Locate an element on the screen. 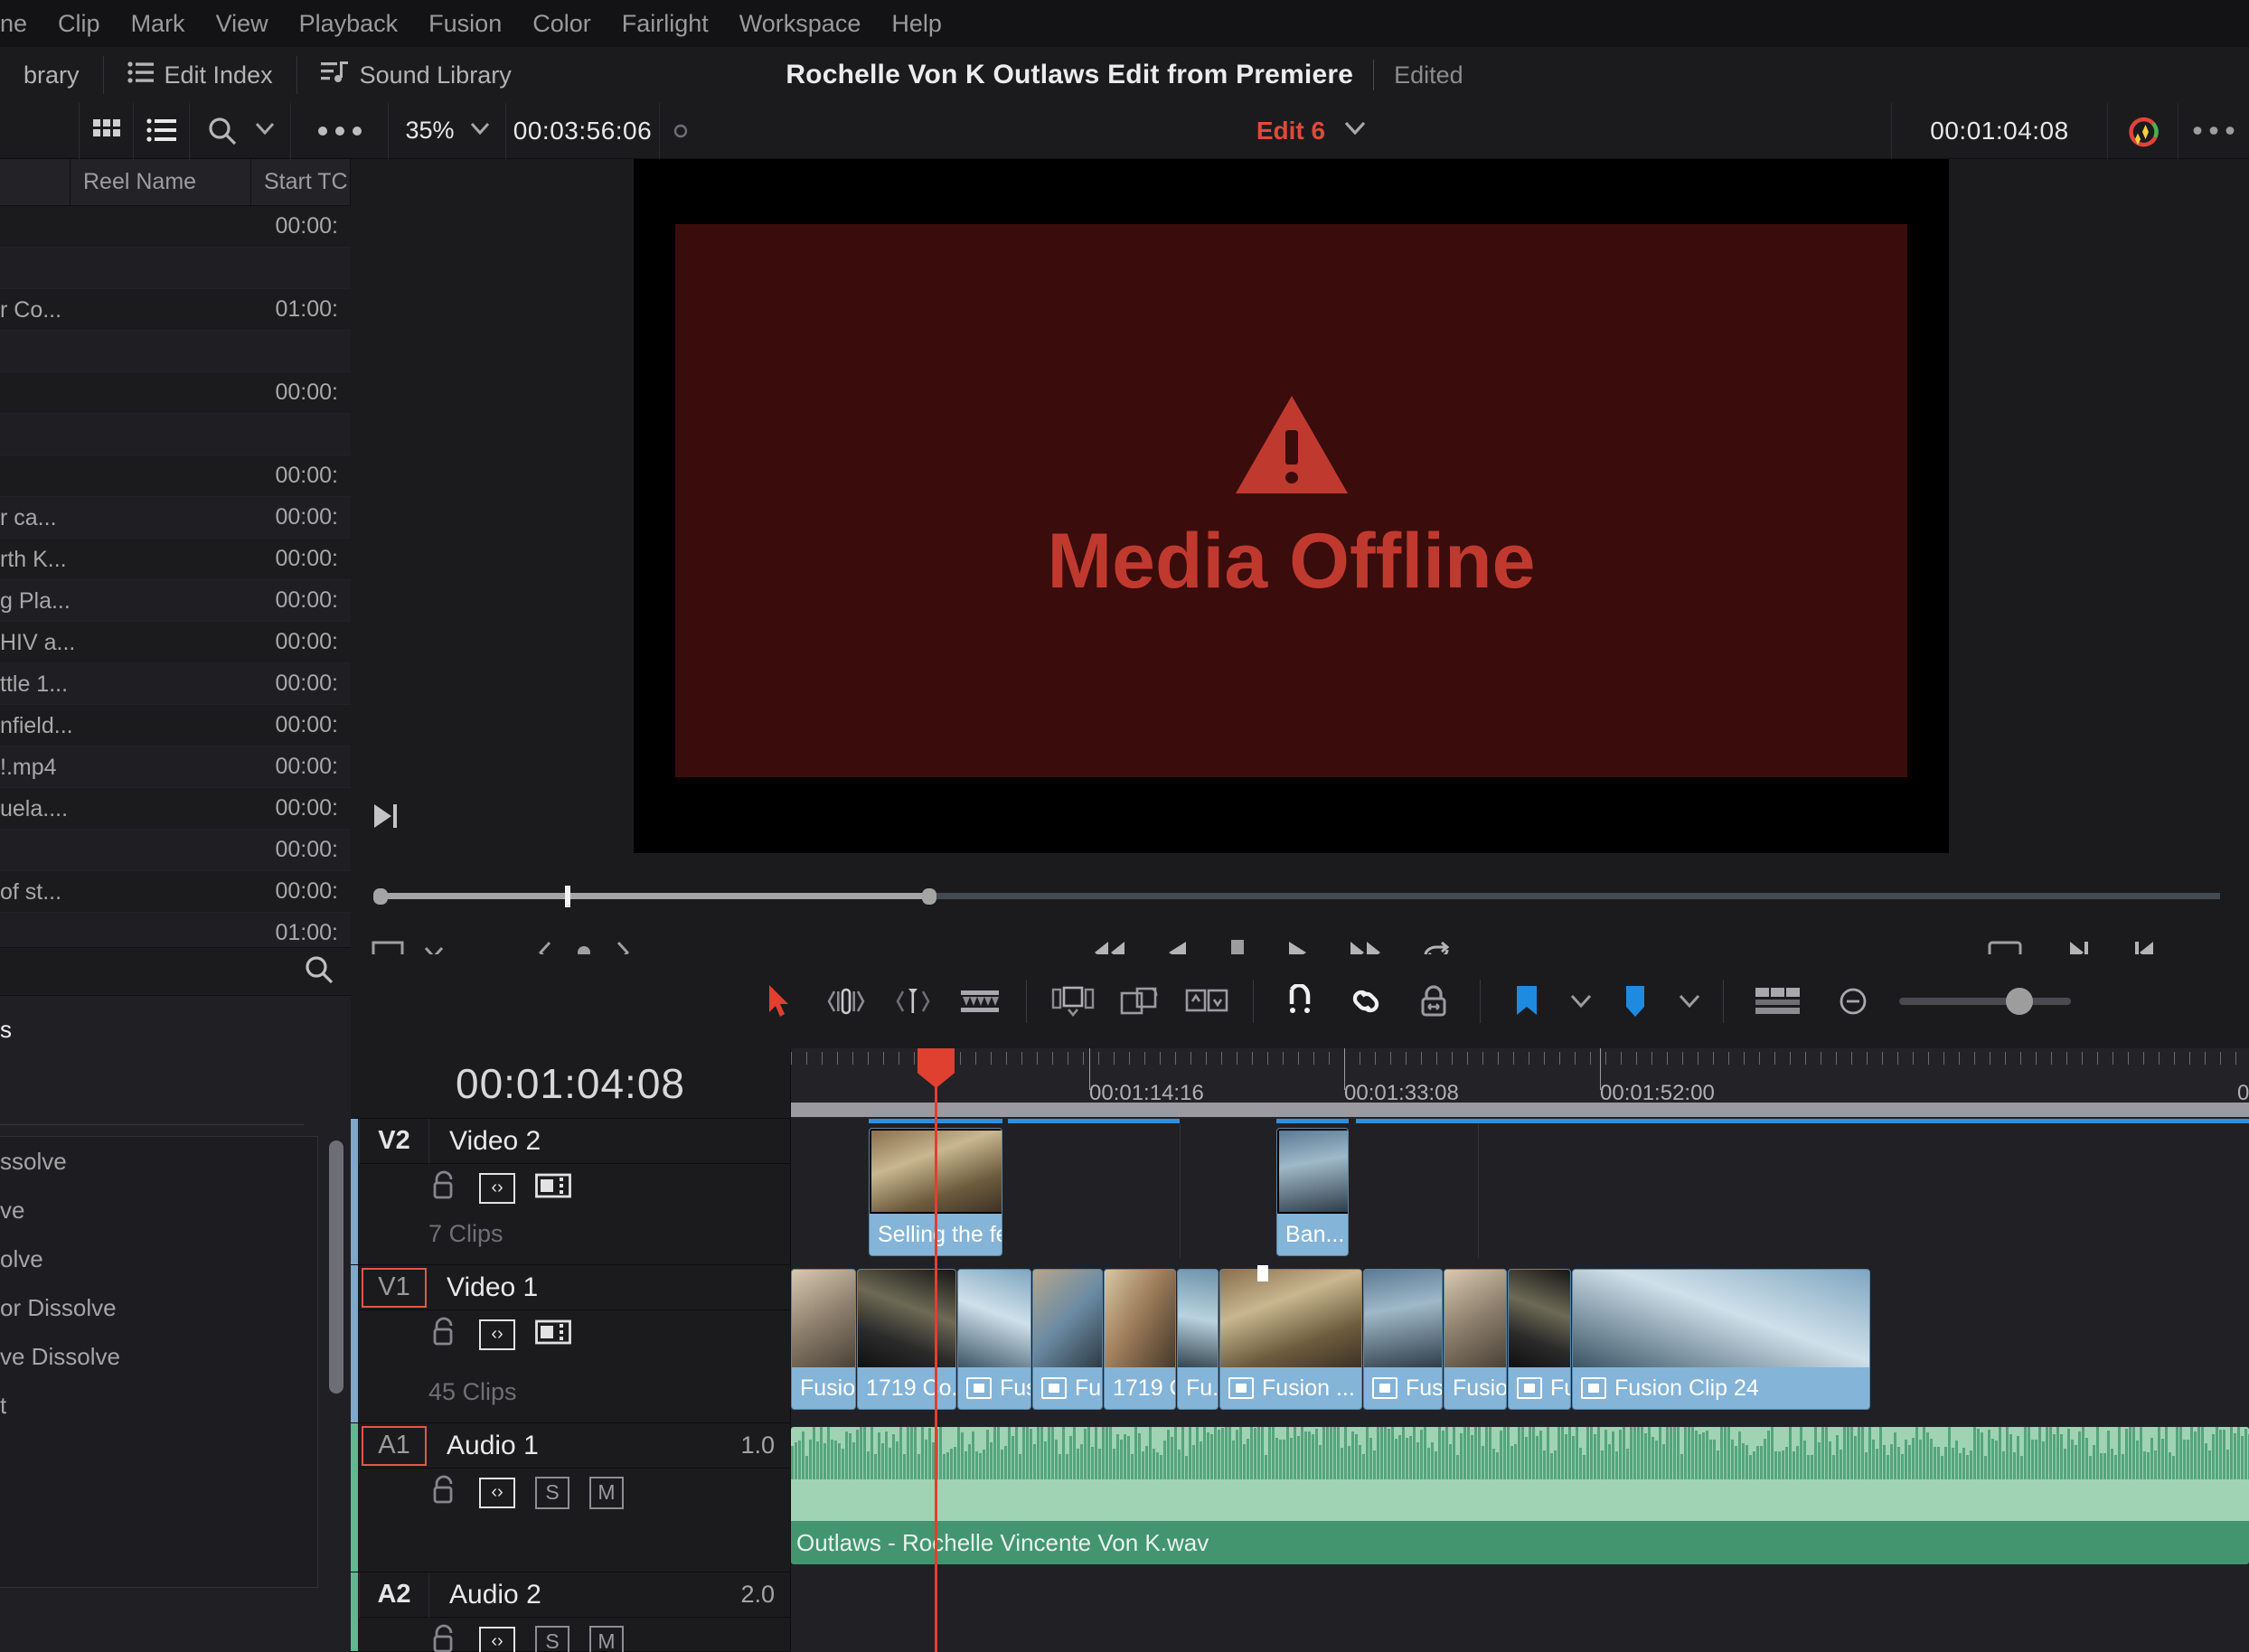 Image resolution: width=2249 pixels, height=1652 pixels. track-a1-id: A1 is located at coordinates (394, 1445).